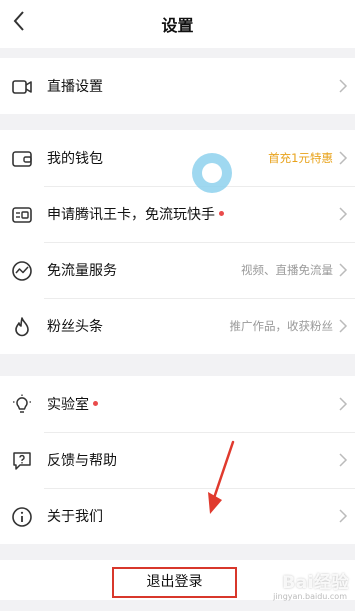 The image size is (355, 611). I want to click on settings-item-label: 粉丝头条, so click(75, 327).